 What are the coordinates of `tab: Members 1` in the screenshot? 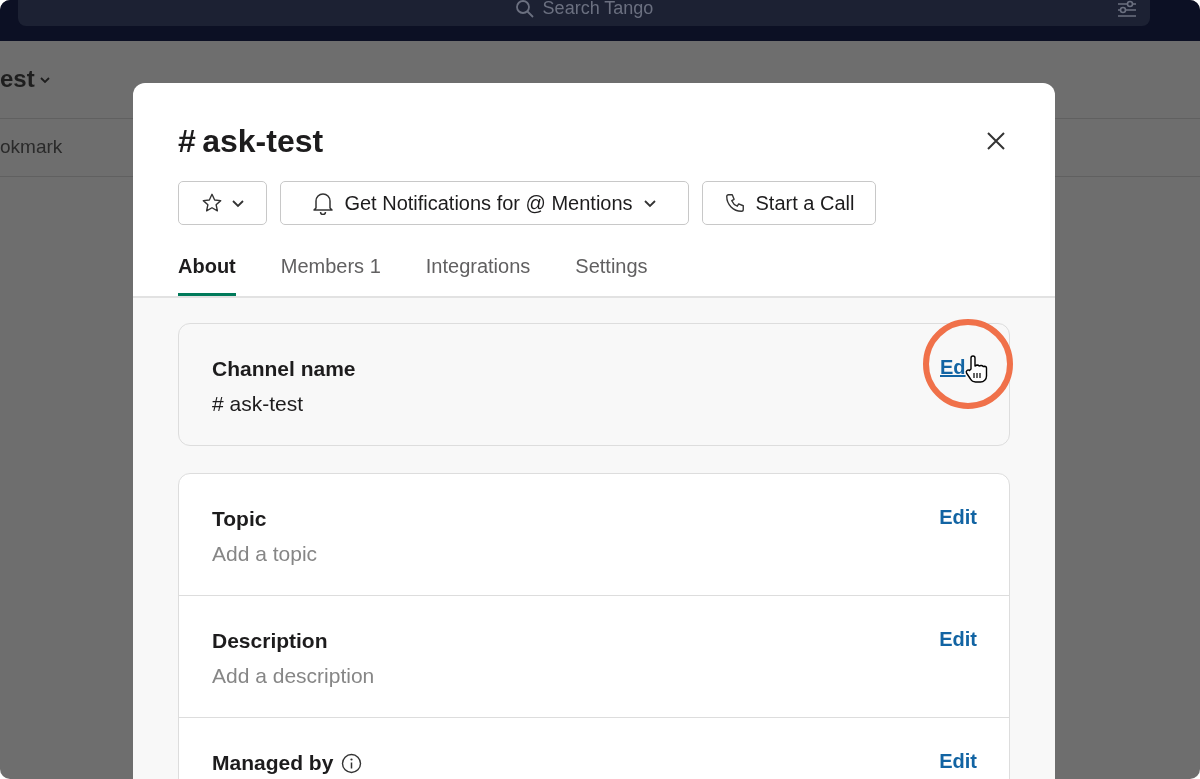 It's located at (330, 273).